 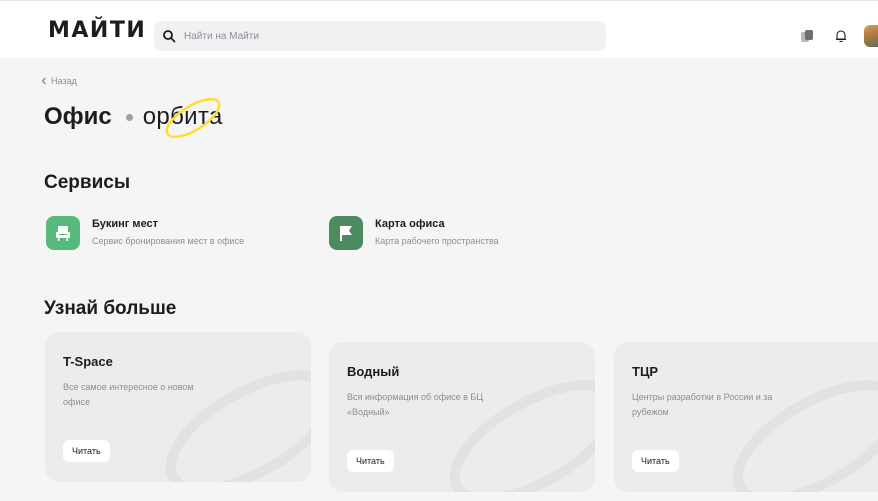 I want to click on card-title: T-Space, so click(x=88, y=361).